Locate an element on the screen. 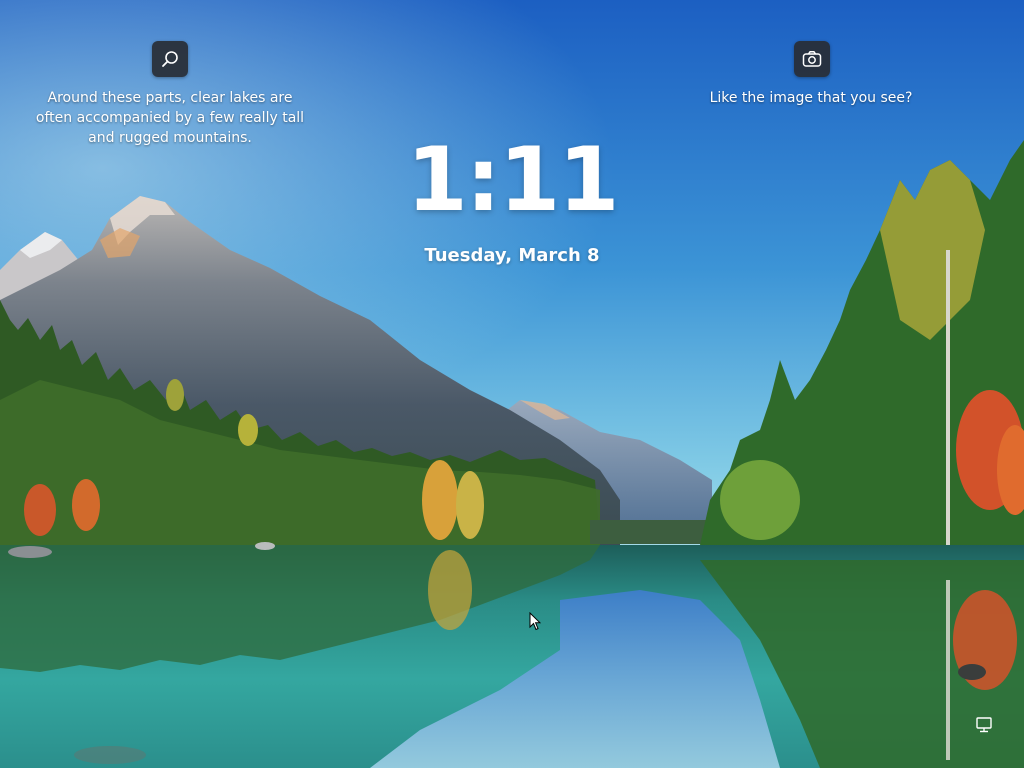 The height and width of the screenshot is (768, 1024). search-icon is located at coordinates (170, 59).